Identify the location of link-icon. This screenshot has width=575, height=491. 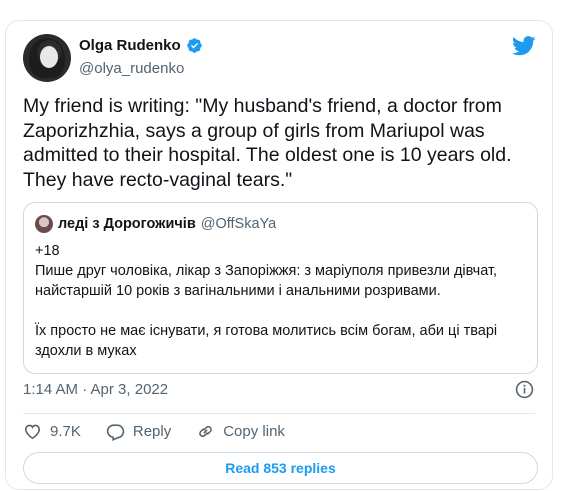
(206, 431).